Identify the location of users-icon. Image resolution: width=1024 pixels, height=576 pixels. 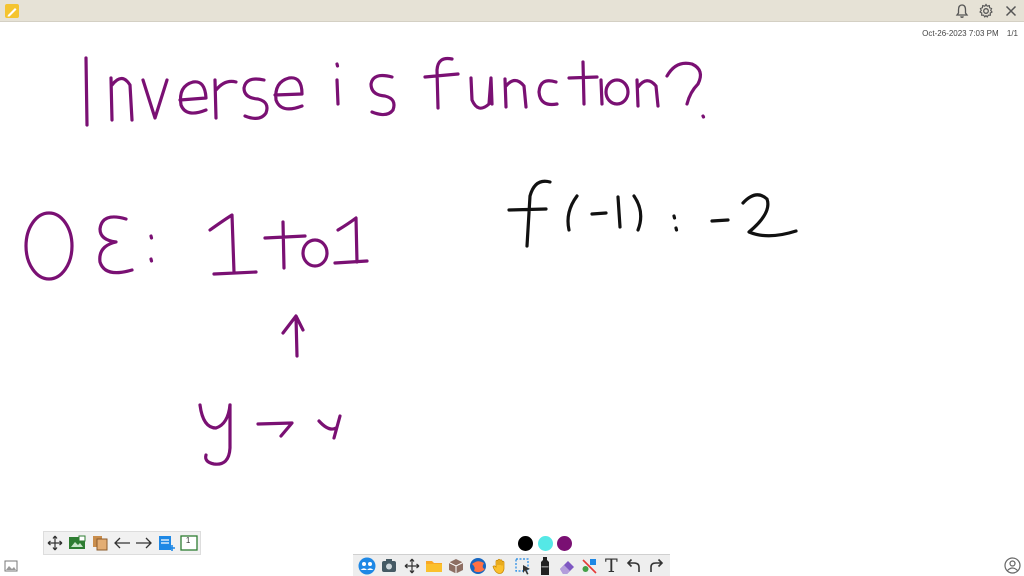
(367, 566).